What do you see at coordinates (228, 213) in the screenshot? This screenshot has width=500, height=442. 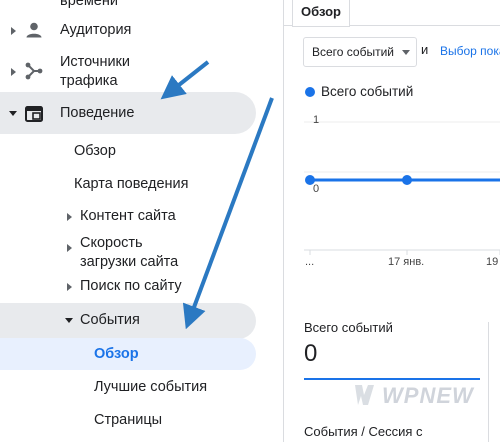 I see `arrow-to-events` at bounding box center [228, 213].